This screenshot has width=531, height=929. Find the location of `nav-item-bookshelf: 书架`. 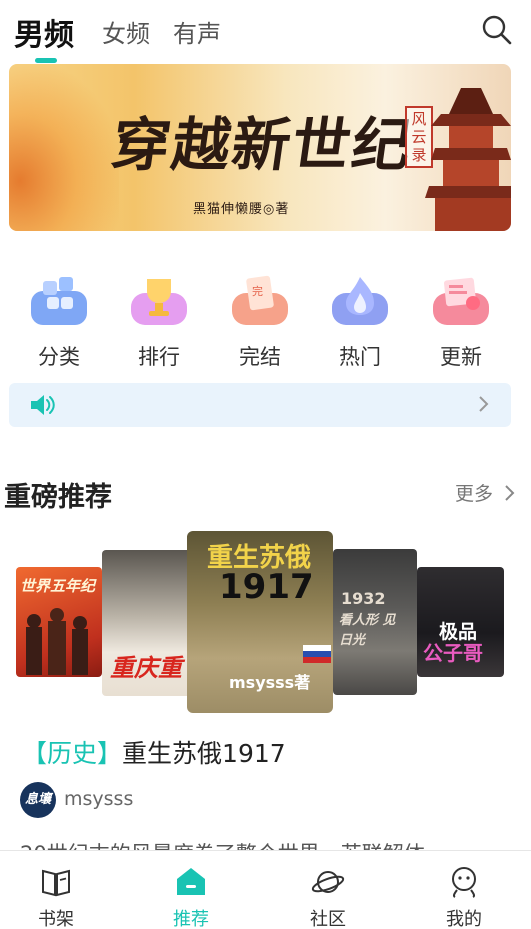

nav-item-bookshelf: 书架 is located at coordinates (56, 897).